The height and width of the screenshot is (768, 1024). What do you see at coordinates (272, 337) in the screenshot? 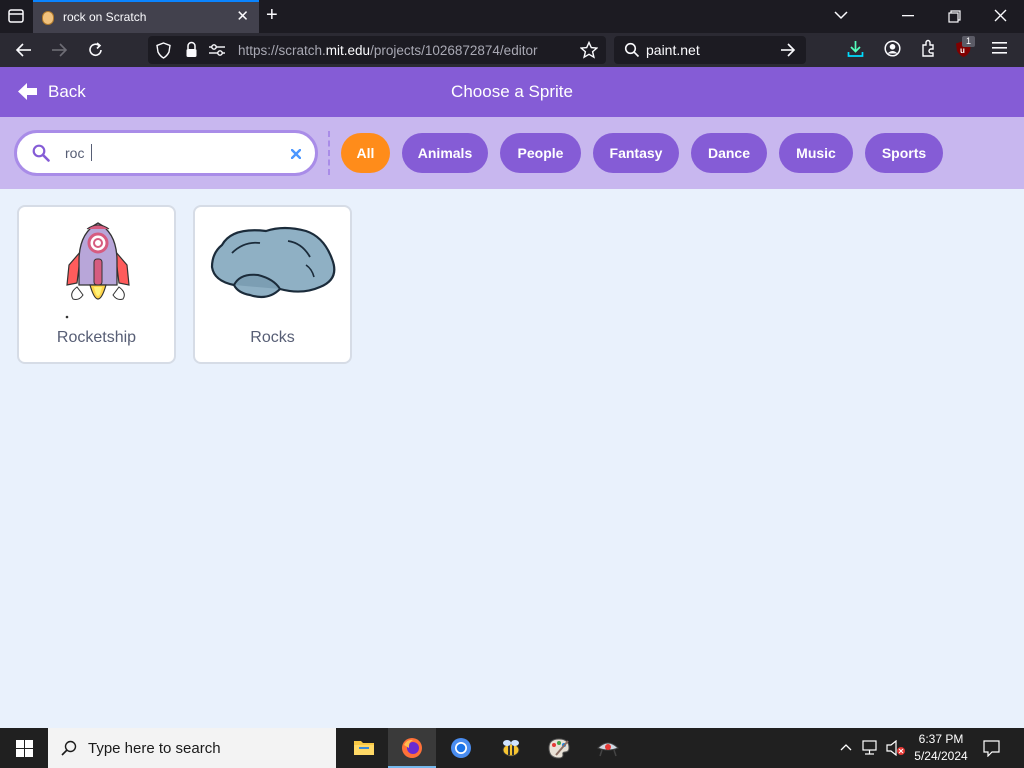
I see `sprite-name-rocks: Rocks` at bounding box center [272, 337].